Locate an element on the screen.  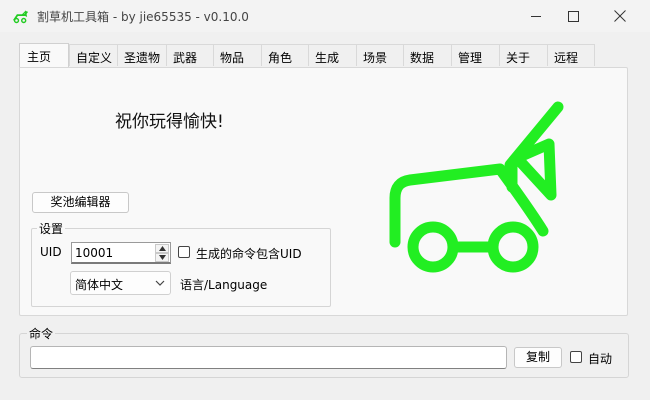
auto-copy-label: 自动 is located at coordinates (600, 358).